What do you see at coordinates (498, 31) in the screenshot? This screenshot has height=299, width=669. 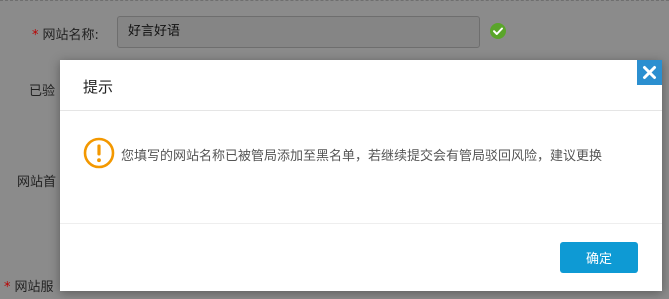 I see `check-circle-icon` at bounding box center [498, 31].